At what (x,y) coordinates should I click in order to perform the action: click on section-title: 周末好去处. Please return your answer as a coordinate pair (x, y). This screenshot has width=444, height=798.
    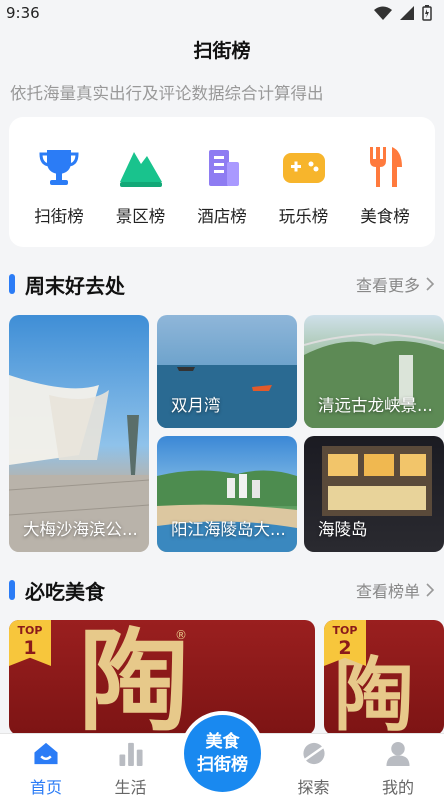
    Looking at the image, I should click on (67, 284).